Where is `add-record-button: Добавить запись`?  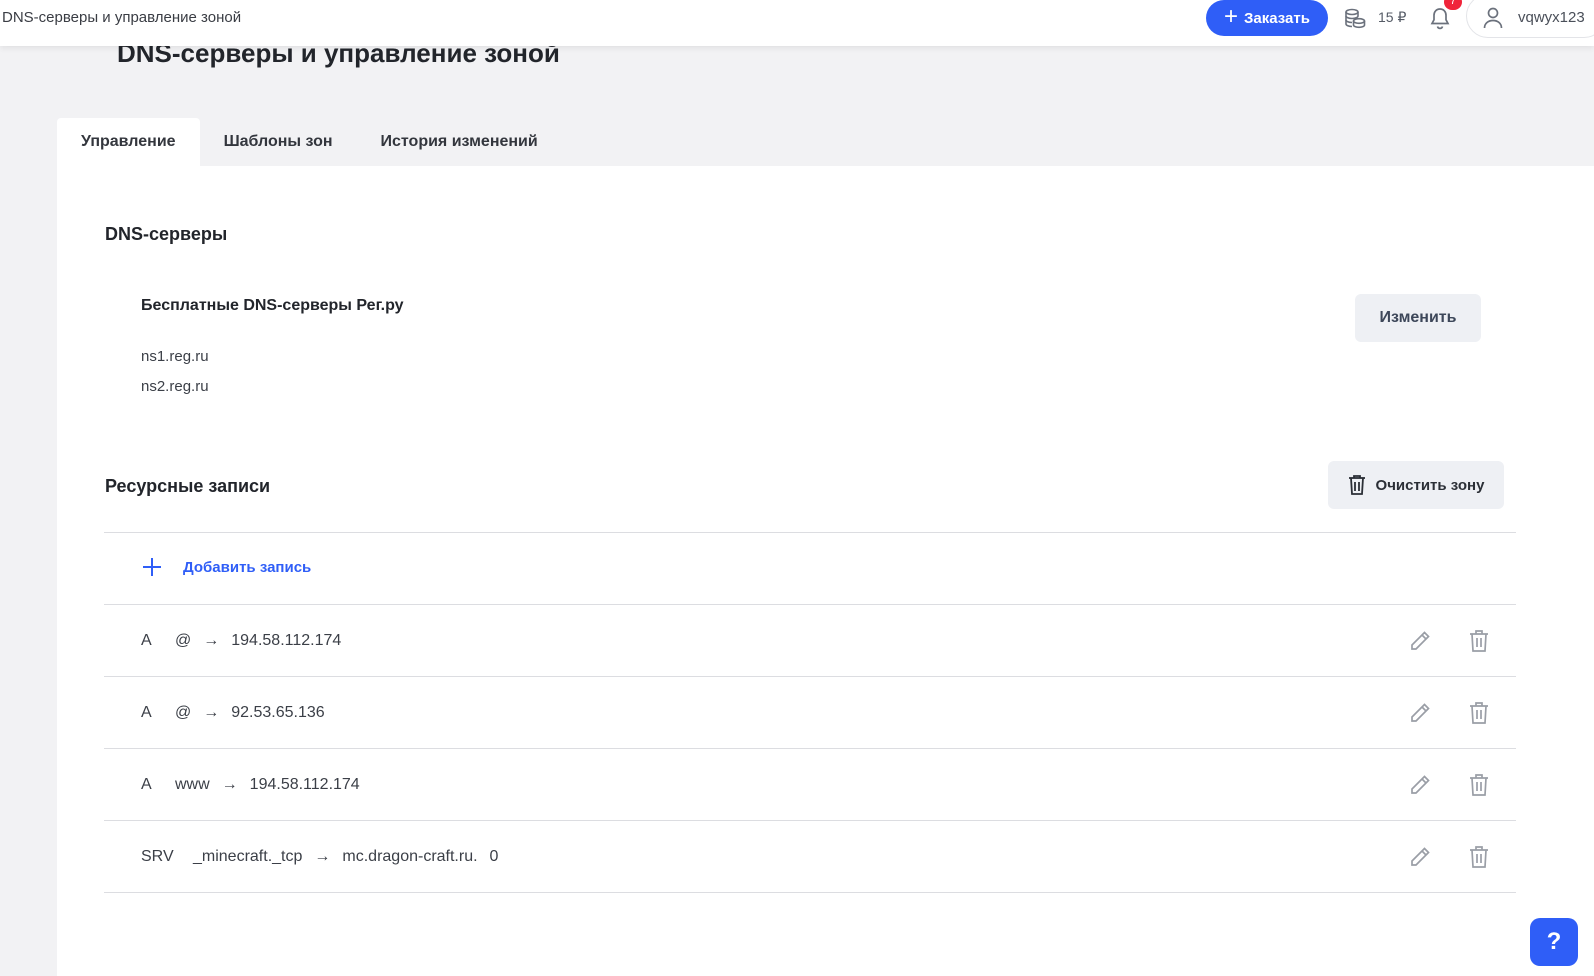 add-record-button: Добавить запись is located at coordinates (226, 567).